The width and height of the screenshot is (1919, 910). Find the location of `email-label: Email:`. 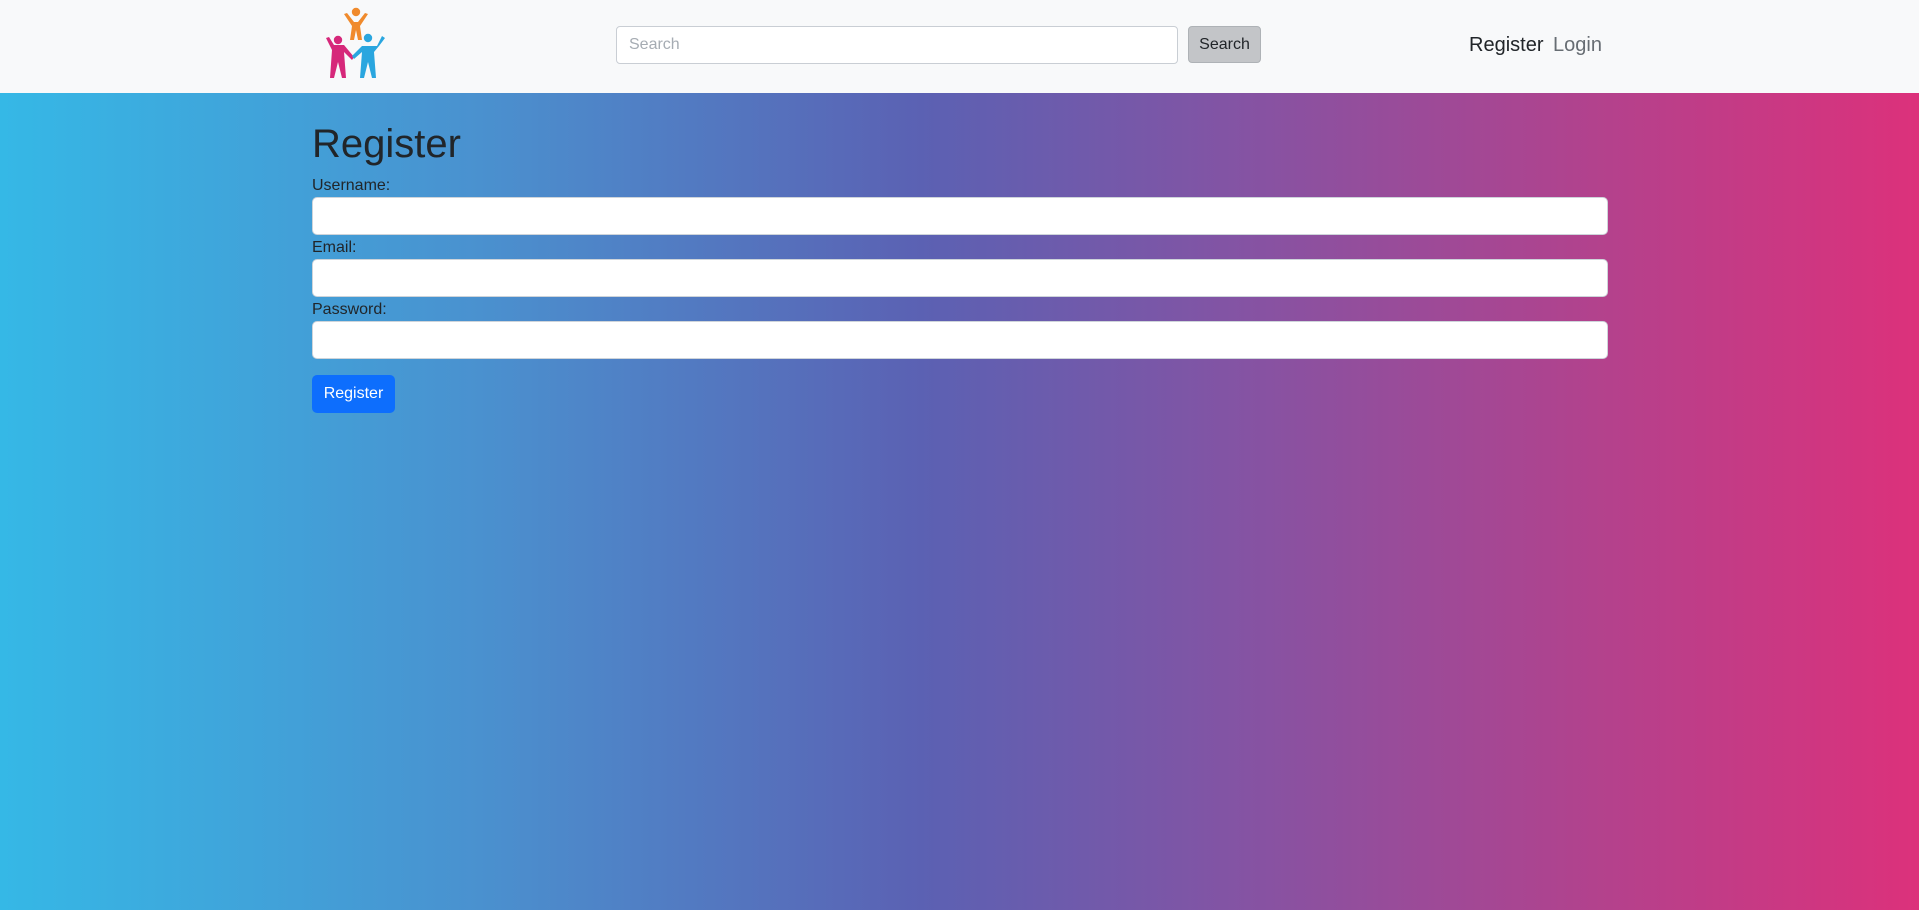

email-label: Email: is located at coordinates (334, 247).